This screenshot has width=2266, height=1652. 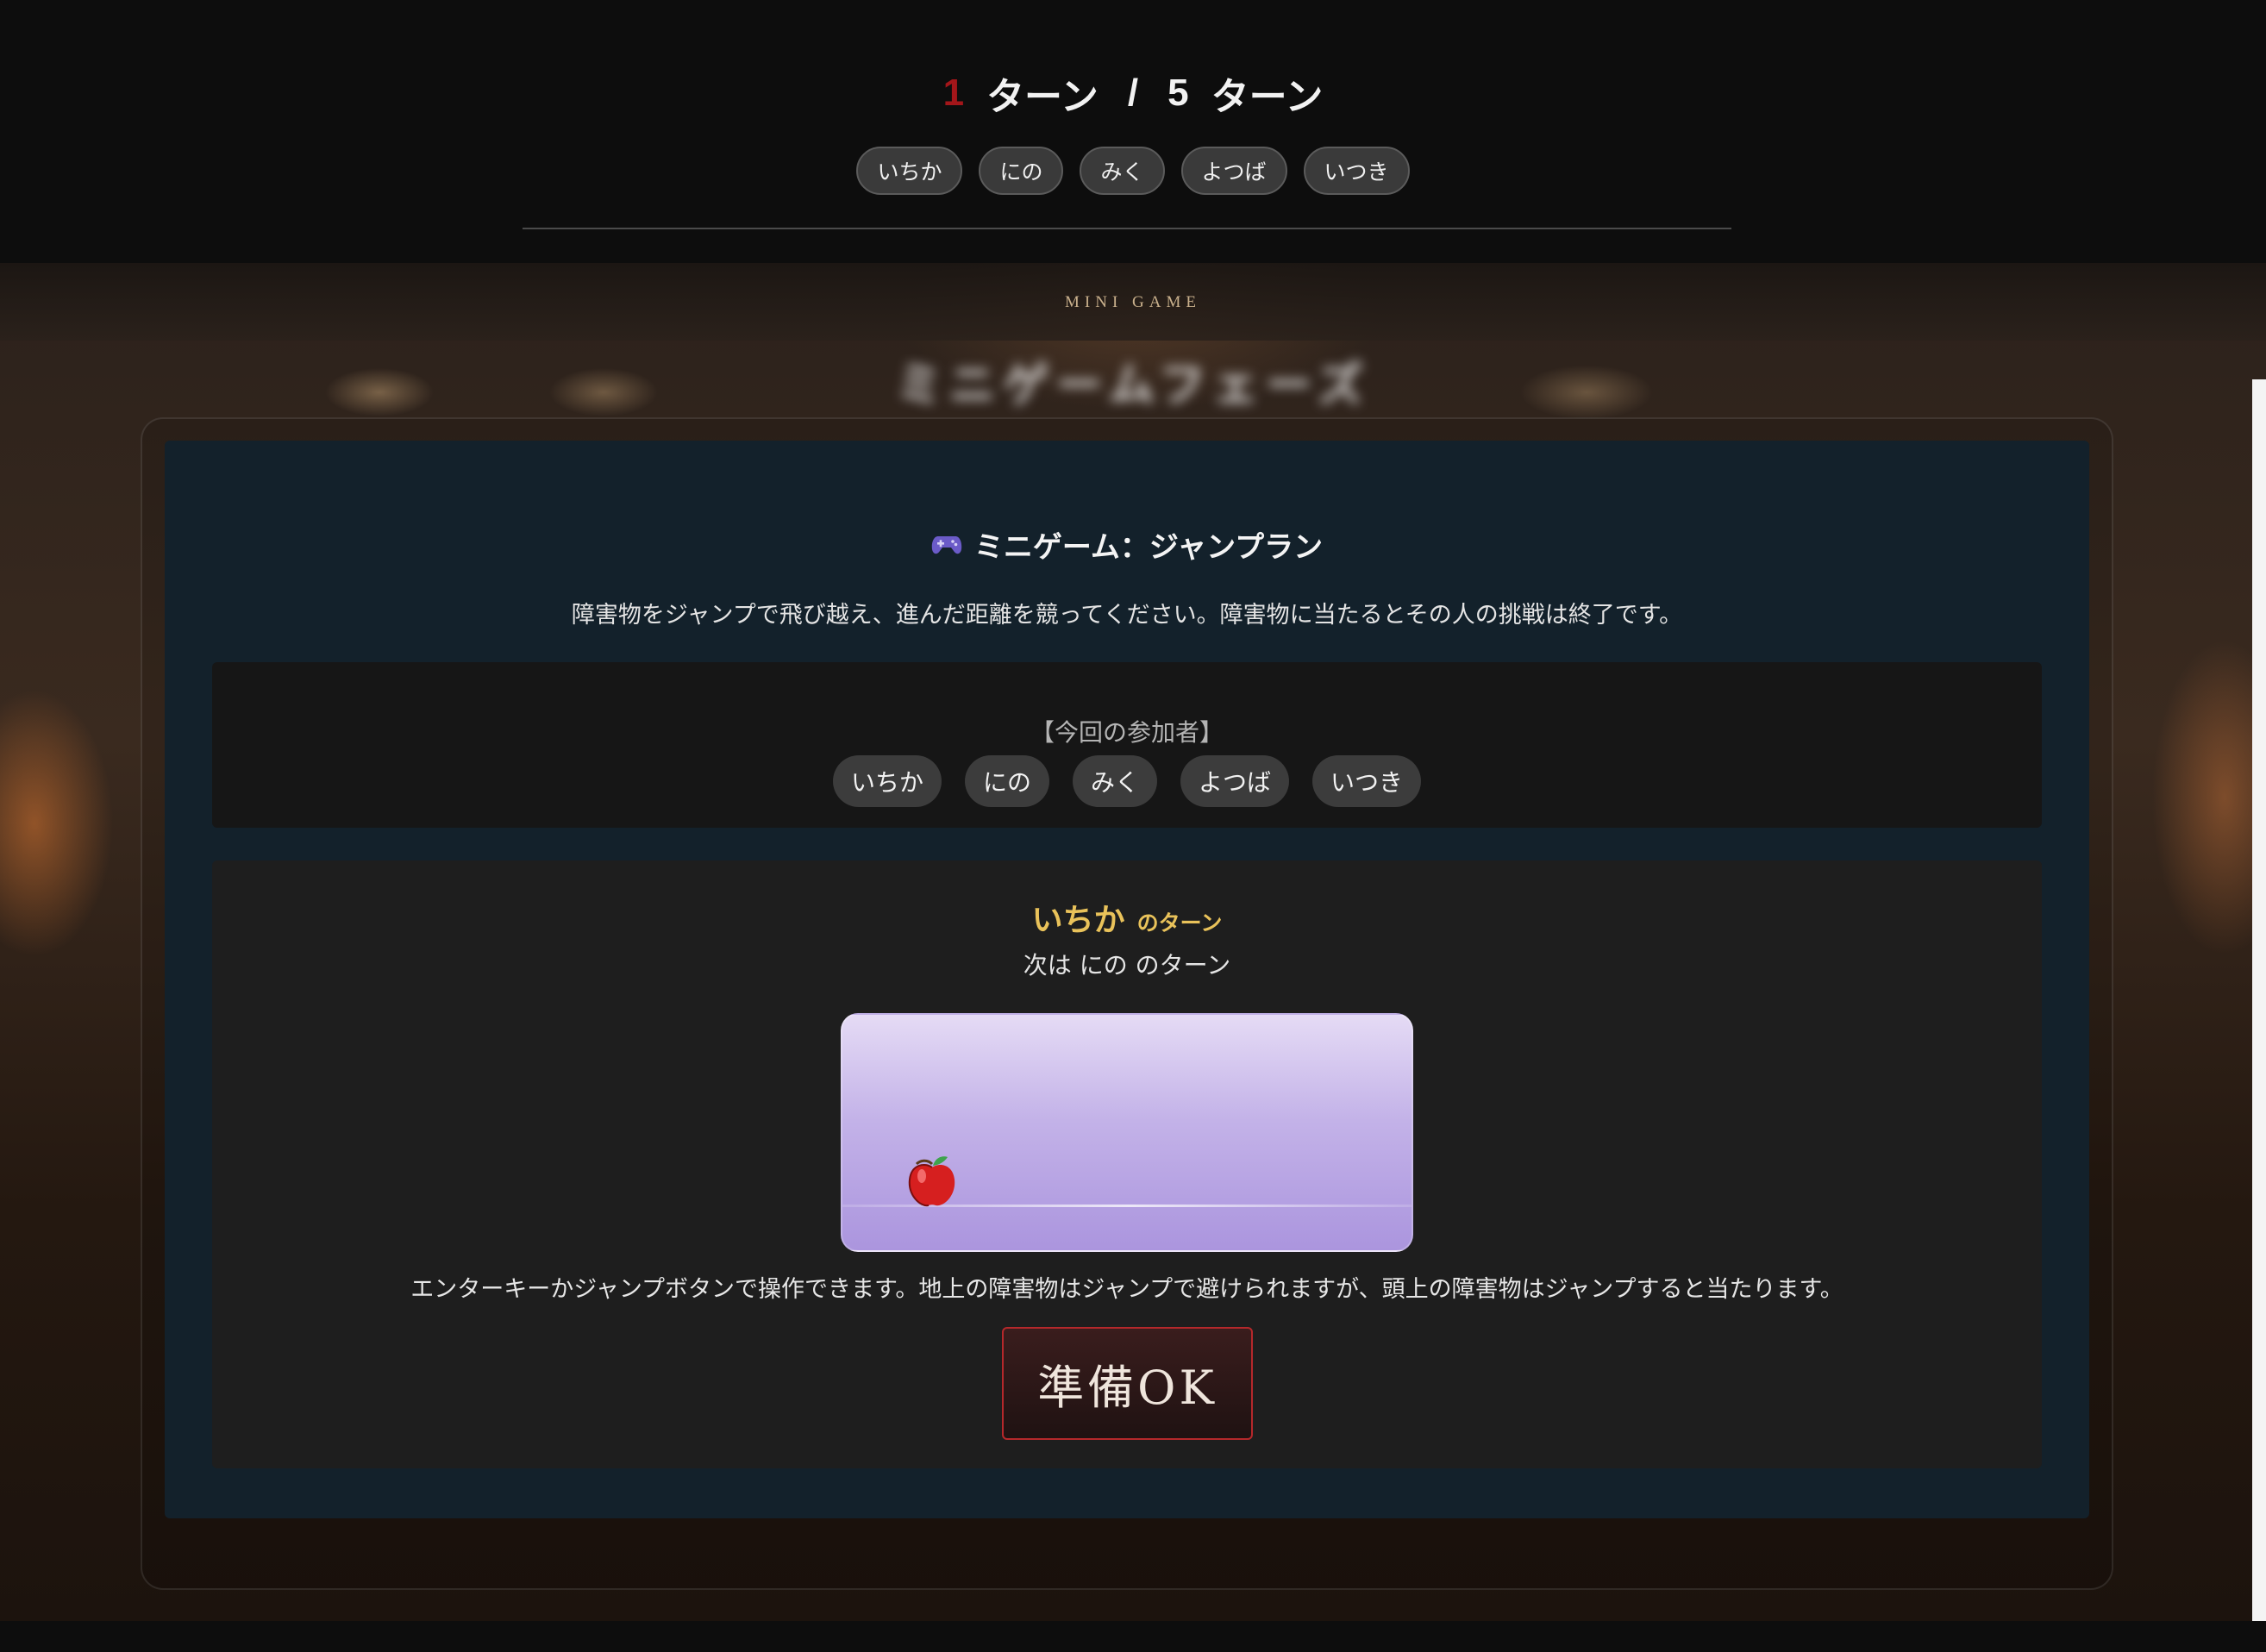 I want to click on header-player-chip: みく, so click(x=1122, y=171).